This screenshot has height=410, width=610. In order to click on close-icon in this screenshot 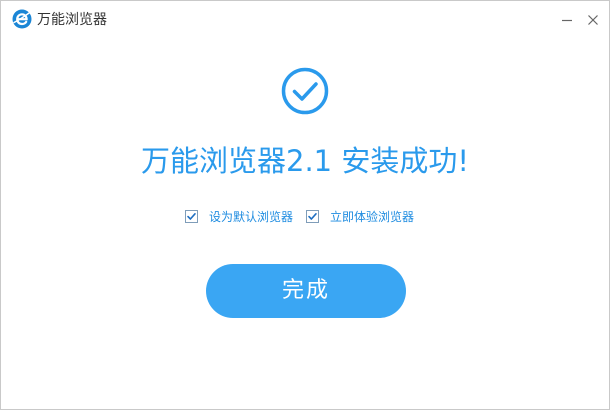, I will do `click(593, 20)`.